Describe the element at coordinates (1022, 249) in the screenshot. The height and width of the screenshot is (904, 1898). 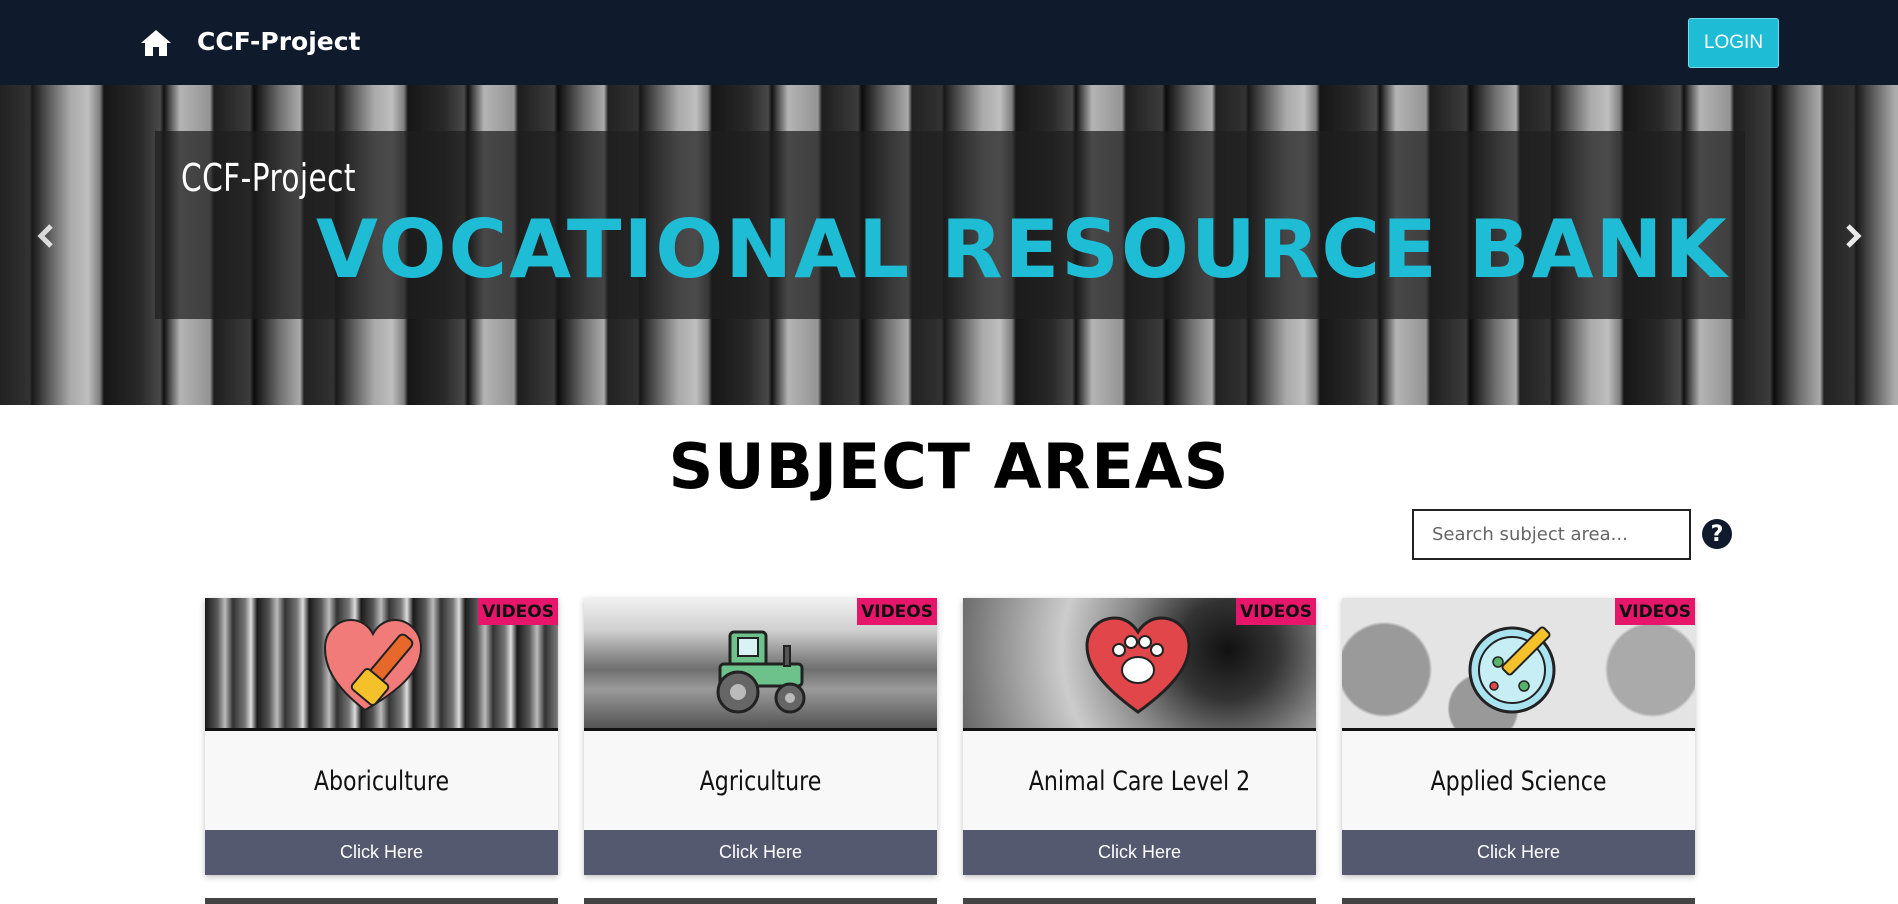
I see `hero-title: VOCATIONAL RESOURCE BANK` at that location.